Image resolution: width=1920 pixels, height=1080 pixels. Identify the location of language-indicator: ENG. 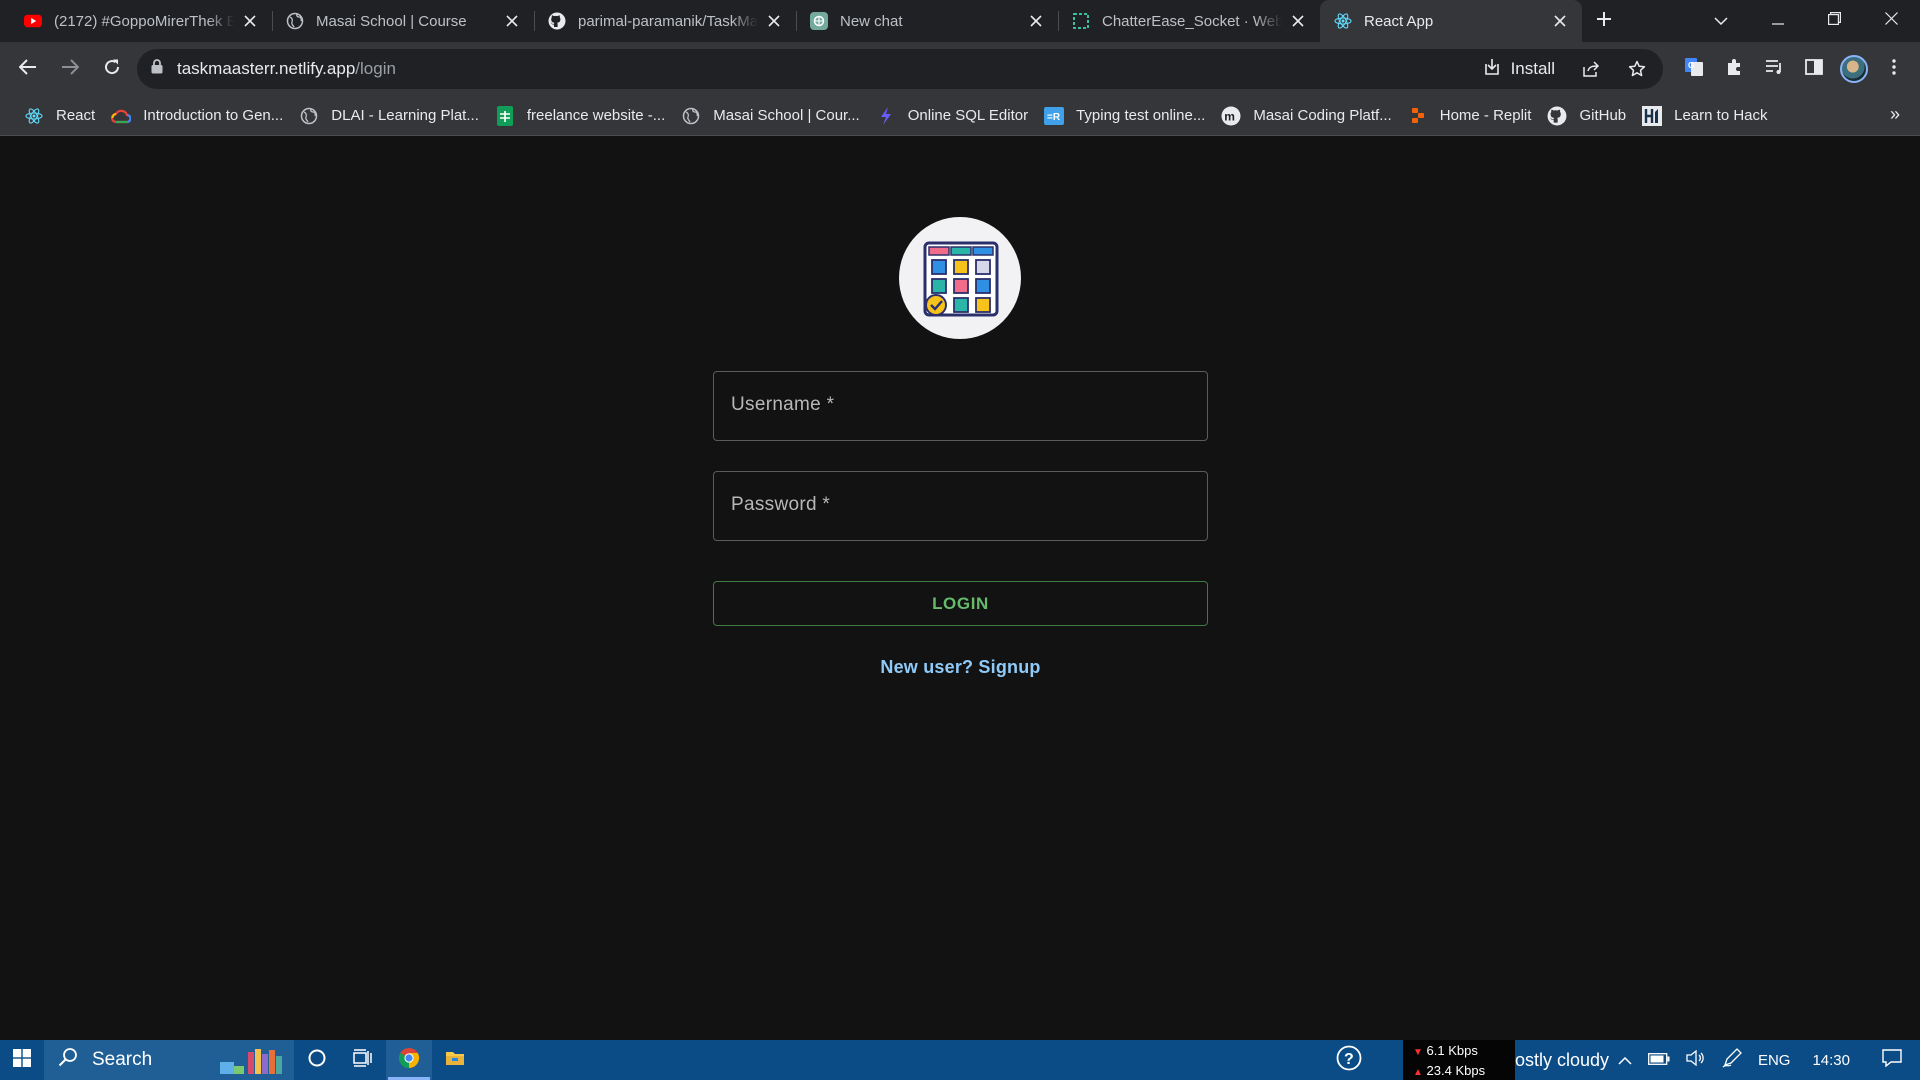
(1774, 1060).